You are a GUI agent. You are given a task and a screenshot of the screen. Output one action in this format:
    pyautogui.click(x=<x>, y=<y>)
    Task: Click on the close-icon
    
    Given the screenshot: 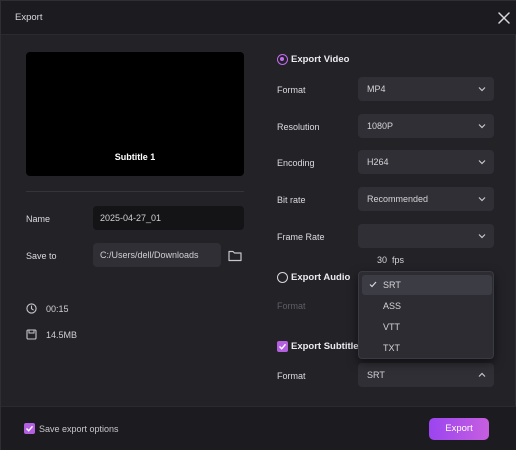 What is the action you would take?
    pyautogui.click(x=504, y=18)
    